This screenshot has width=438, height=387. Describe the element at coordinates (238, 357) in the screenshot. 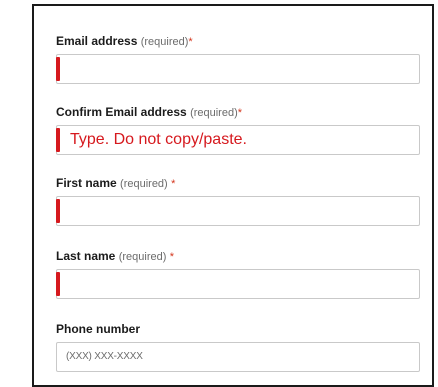

I see `phone-input: (XXX) XXX-XXXX` at that location.